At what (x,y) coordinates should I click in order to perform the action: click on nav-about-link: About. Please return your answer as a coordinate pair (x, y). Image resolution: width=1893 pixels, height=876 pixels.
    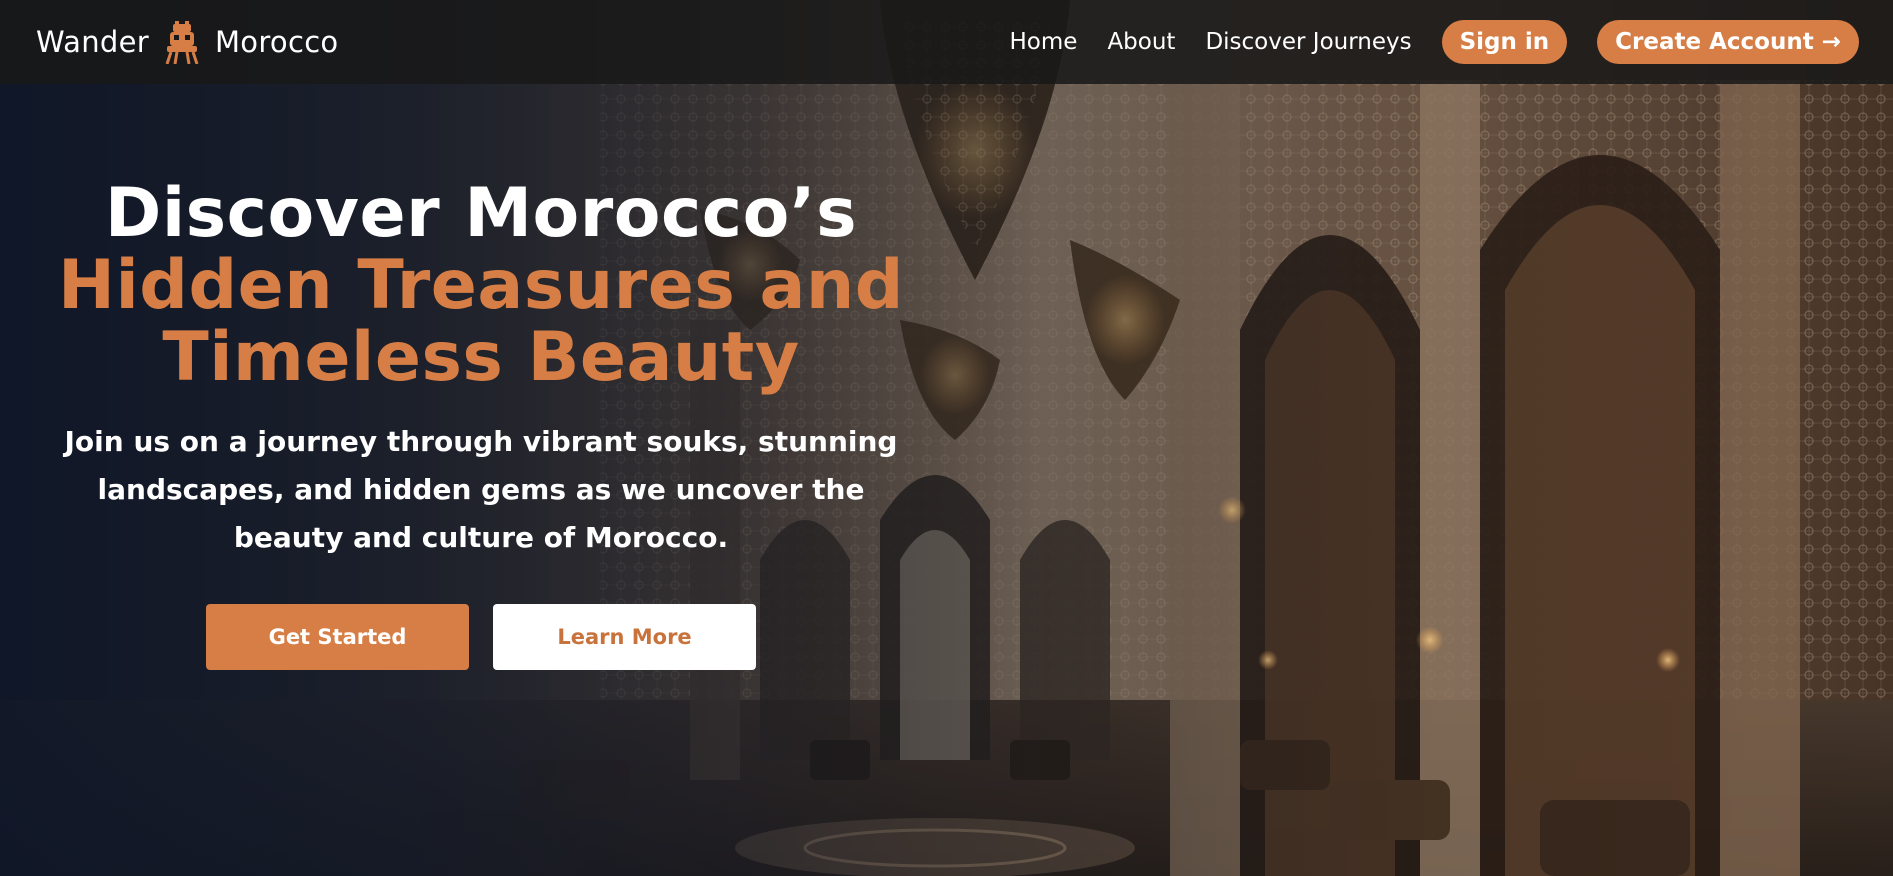
    Looking at the image, I should click on (1141, 42).